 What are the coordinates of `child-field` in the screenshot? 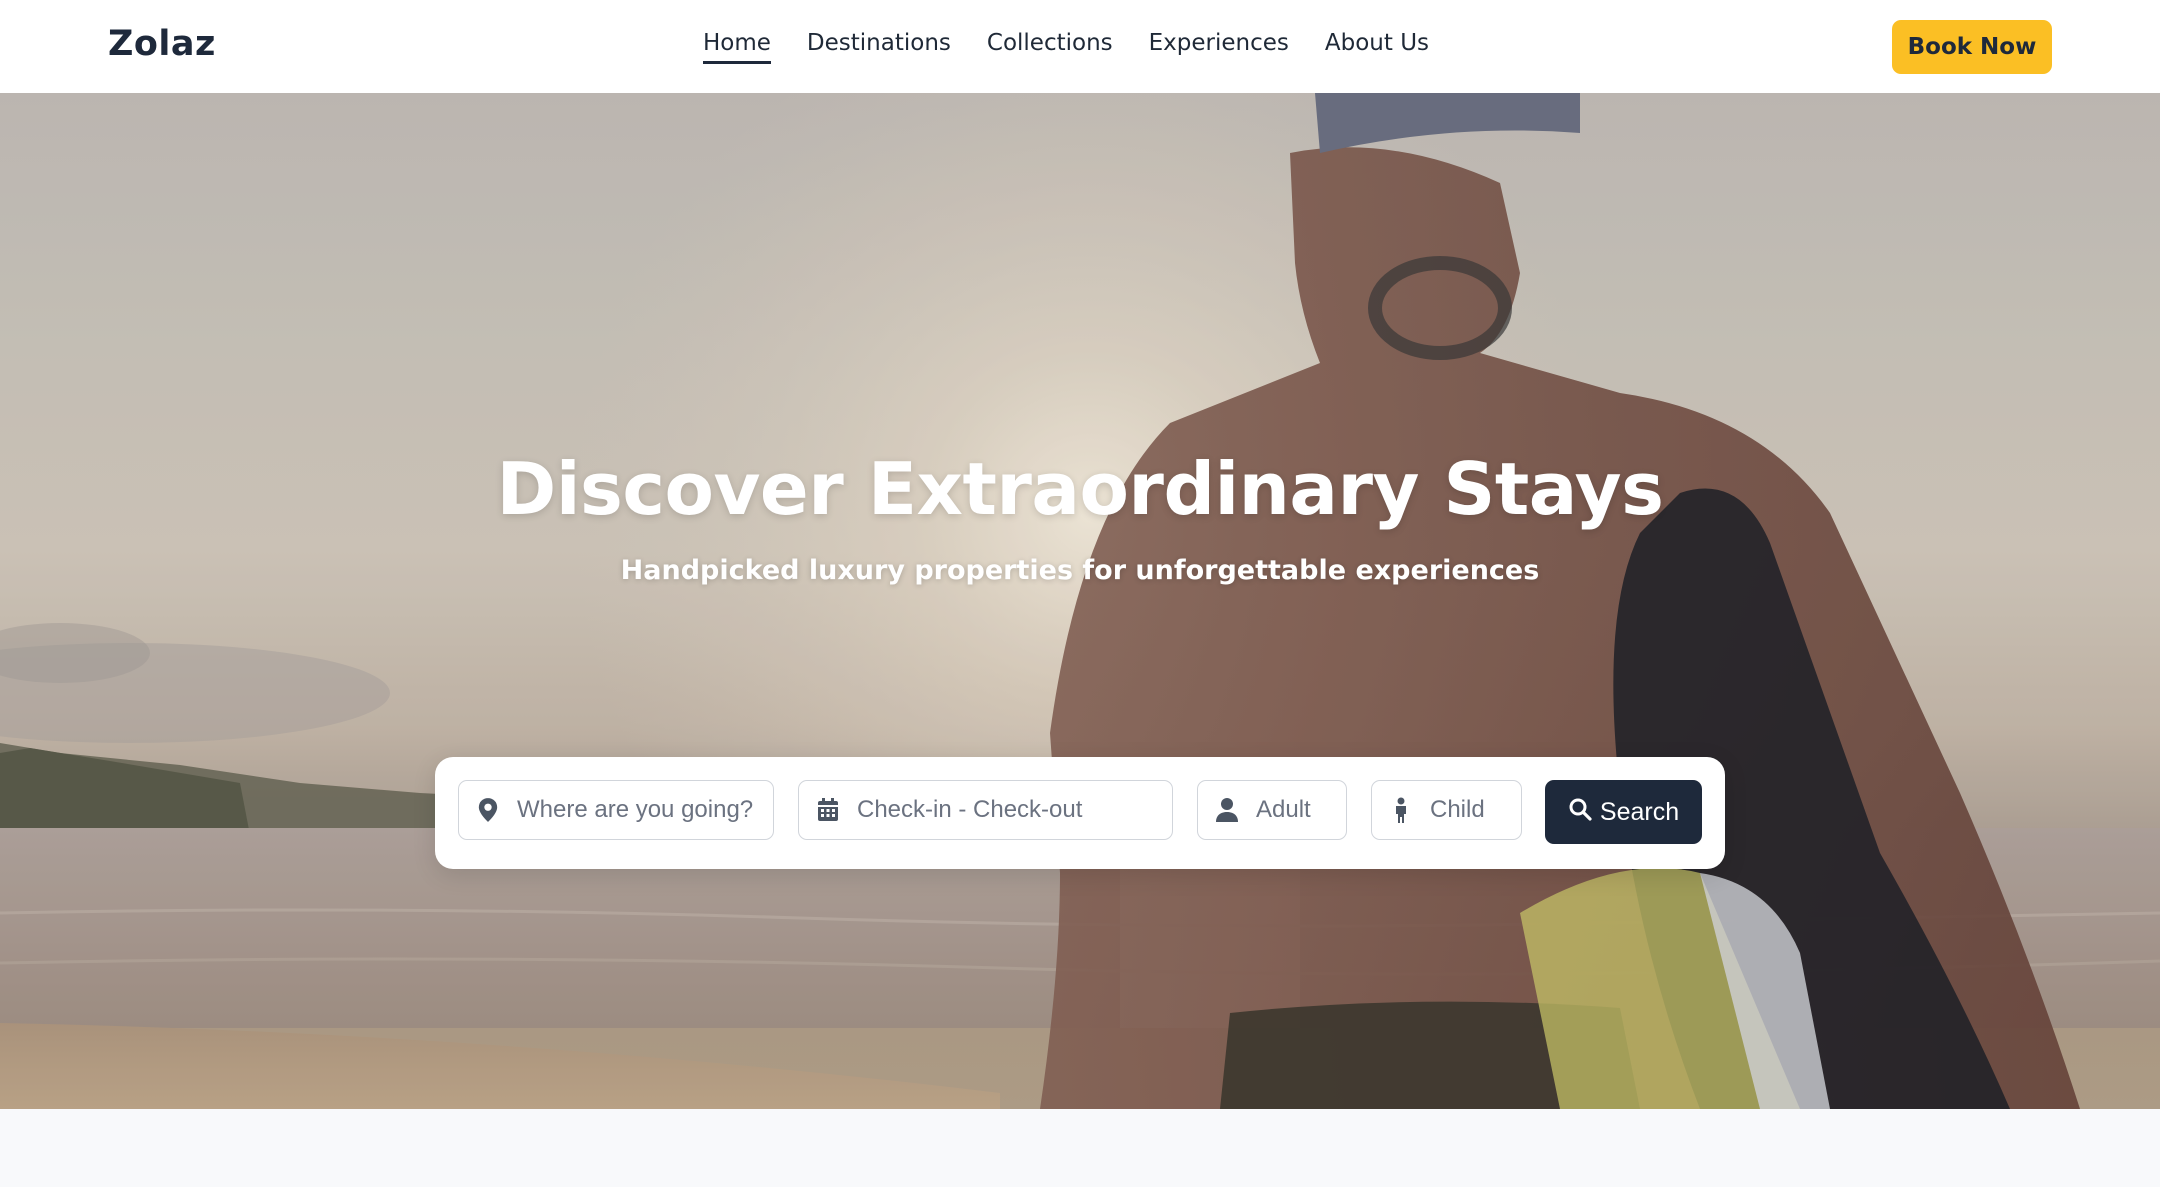 It's located at (1446, 810).